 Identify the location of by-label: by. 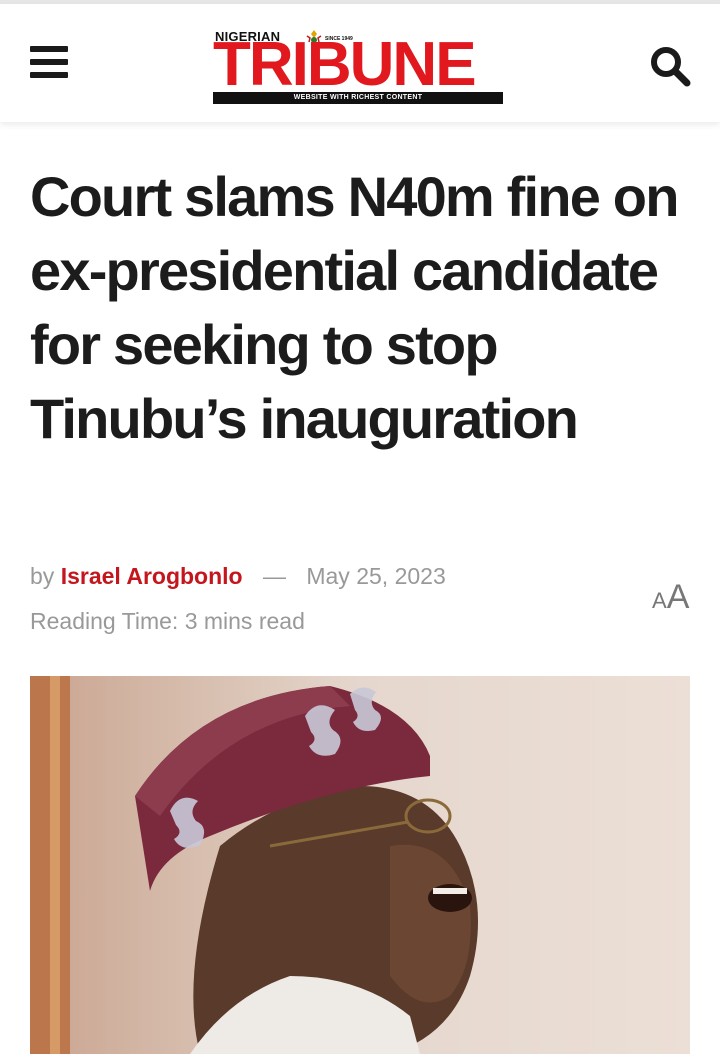
(42, 576).